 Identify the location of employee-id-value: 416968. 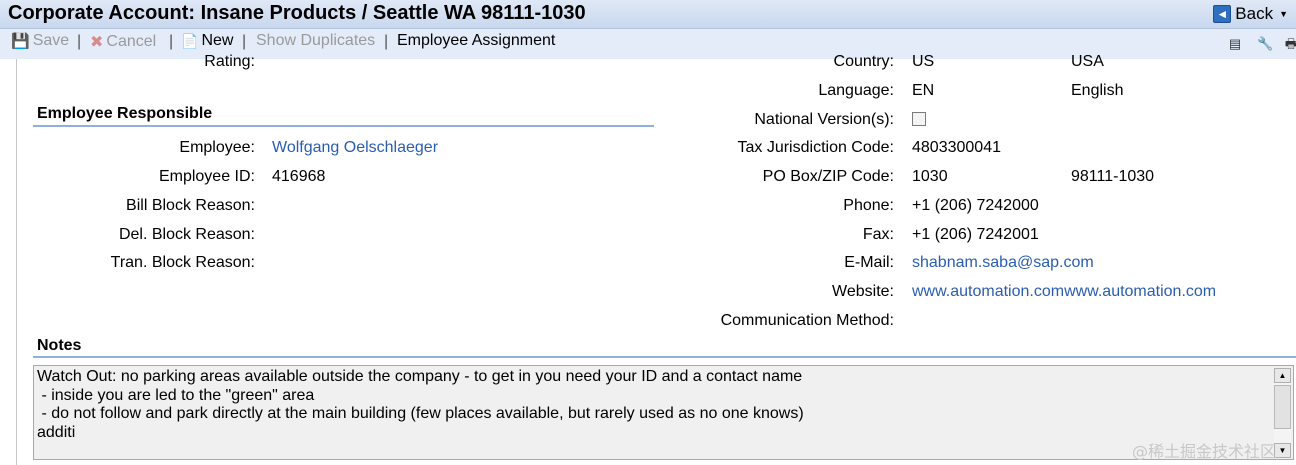
(299, 176).